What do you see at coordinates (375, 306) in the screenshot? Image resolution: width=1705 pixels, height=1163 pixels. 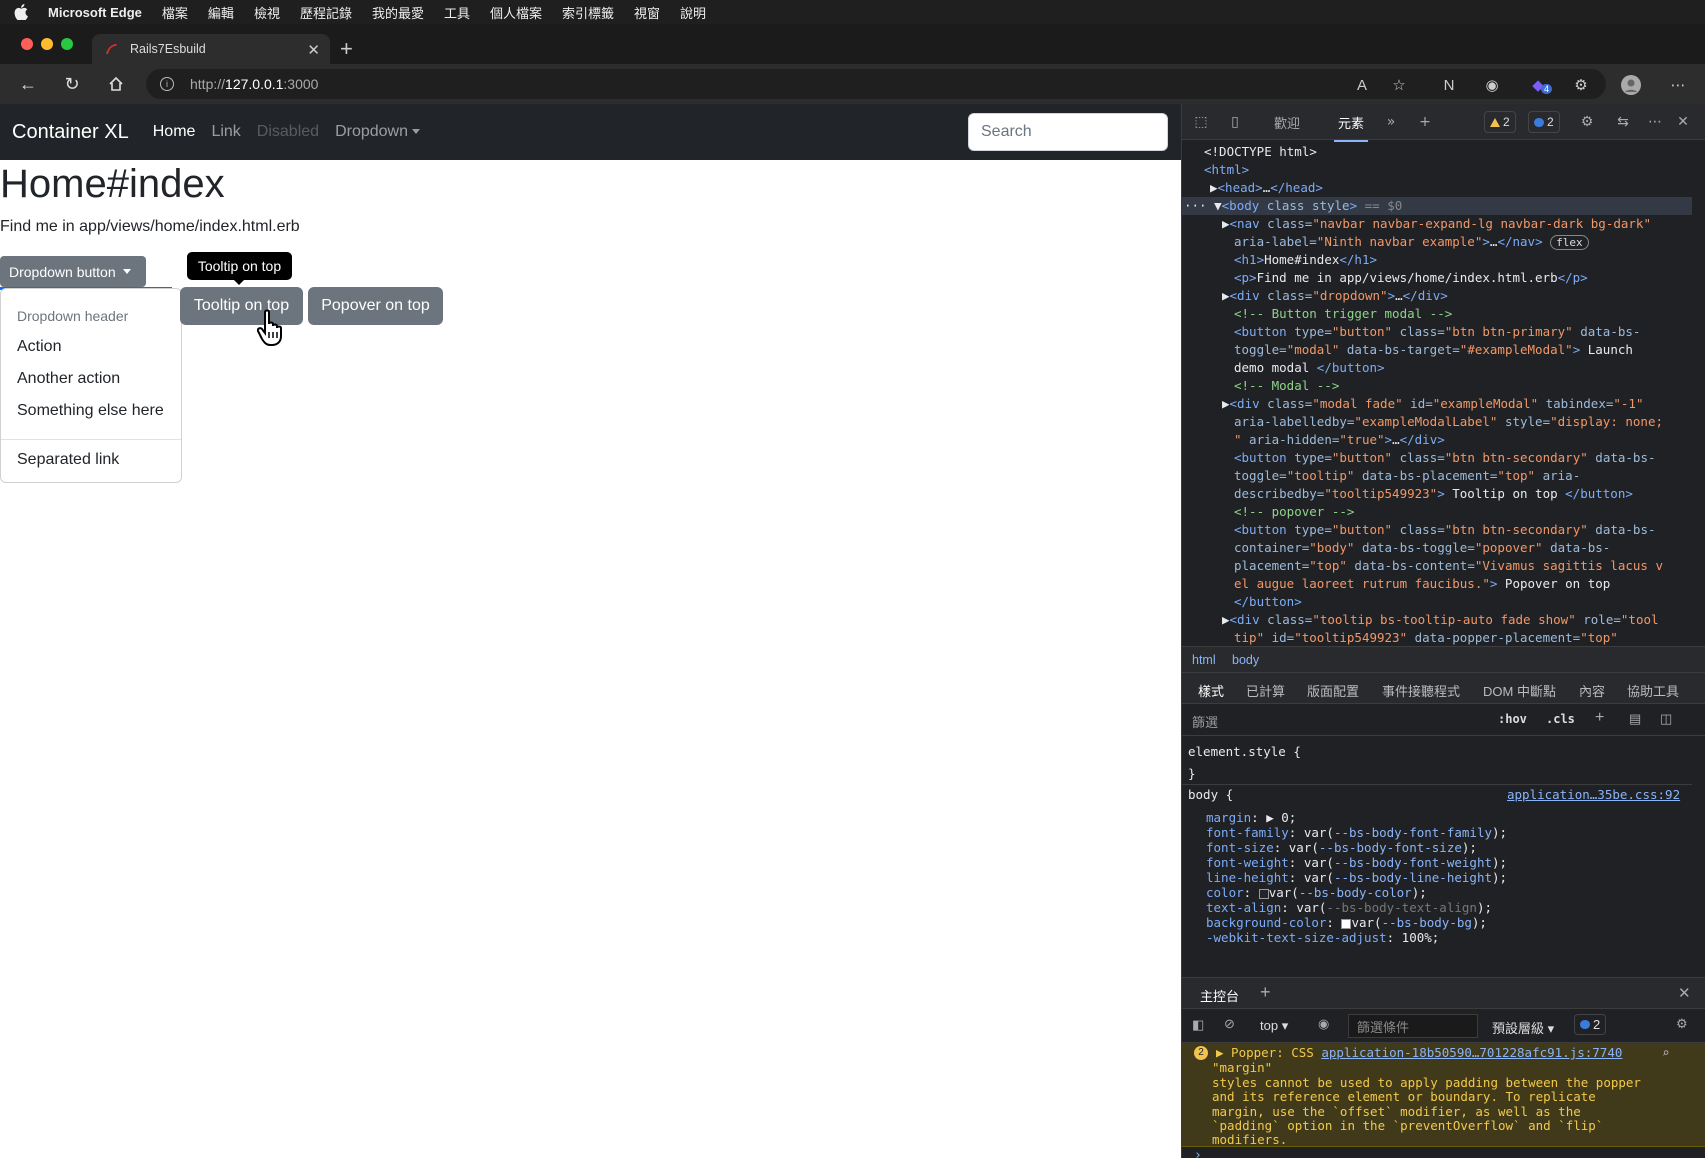 I see `popover-button: Popover on top` at bounding box center [375, 306].